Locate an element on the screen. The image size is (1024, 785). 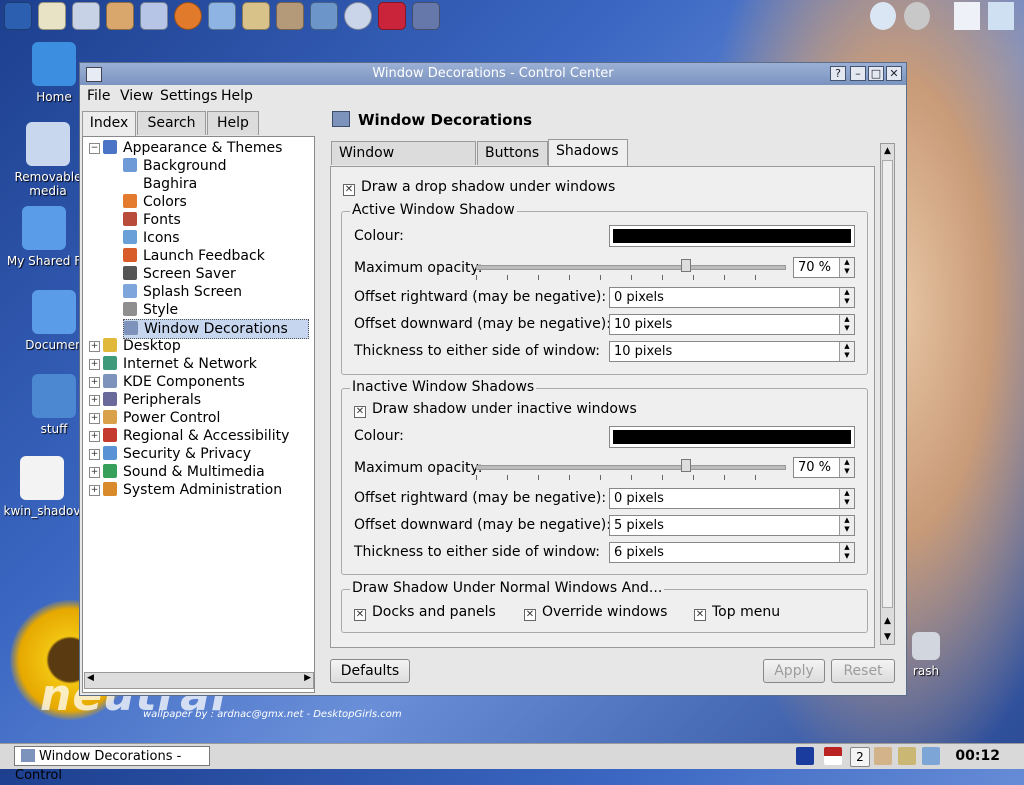
task-control-center: Window Decorations - Control is located at coordinates (112, 764).